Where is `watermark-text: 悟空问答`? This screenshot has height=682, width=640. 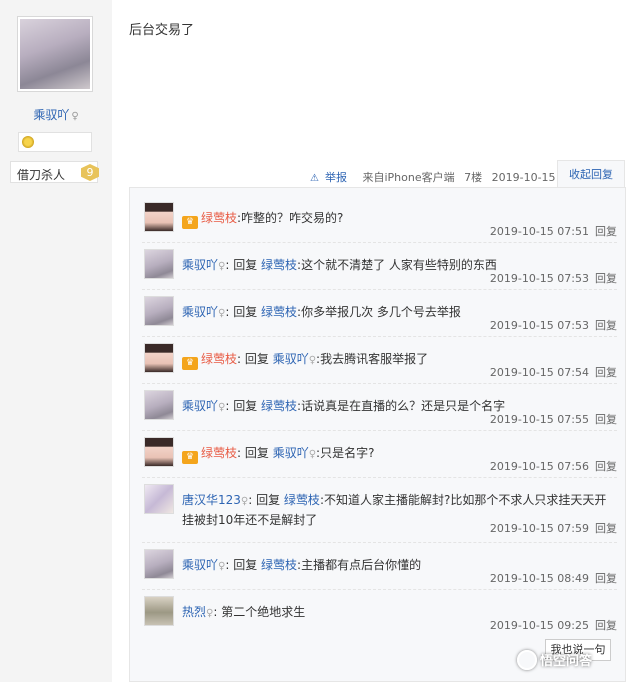
watermark-text: 悟空问答 is located at coordinates (566, 661).